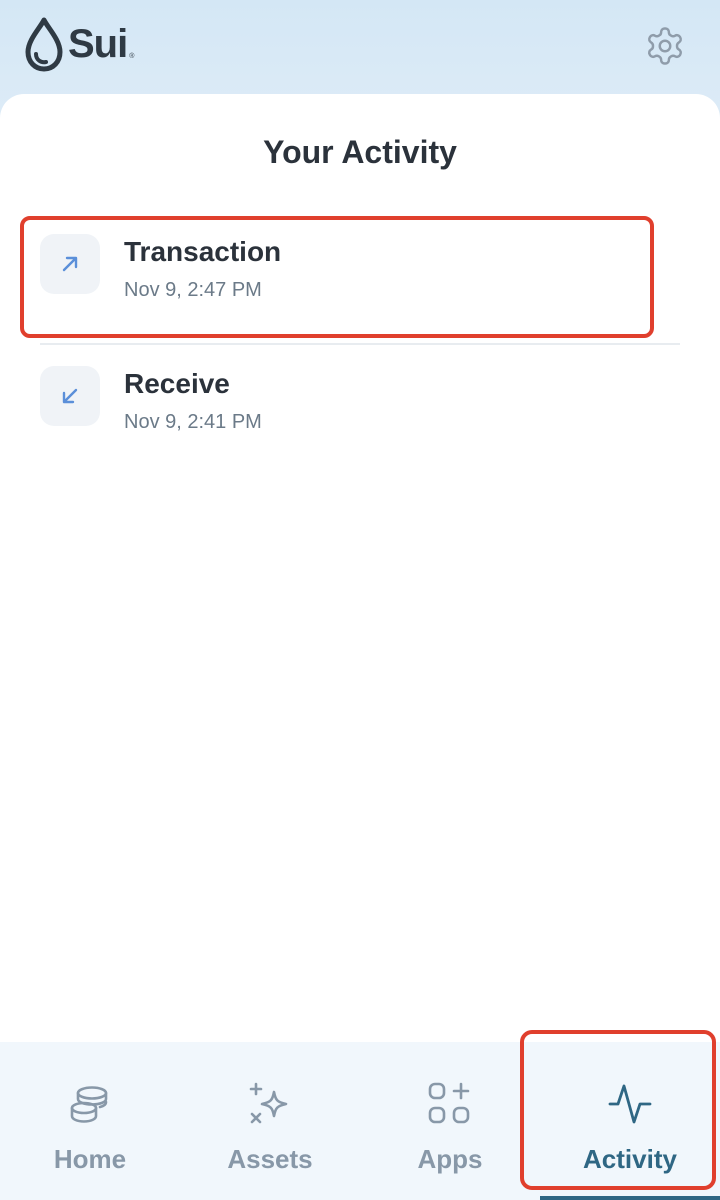 This screenshot has height=1200, width=720. What do you see at coordinates (132, 56) in the screenshot?
I see `trademark-mark: ®` at bounding box center [132, 56].